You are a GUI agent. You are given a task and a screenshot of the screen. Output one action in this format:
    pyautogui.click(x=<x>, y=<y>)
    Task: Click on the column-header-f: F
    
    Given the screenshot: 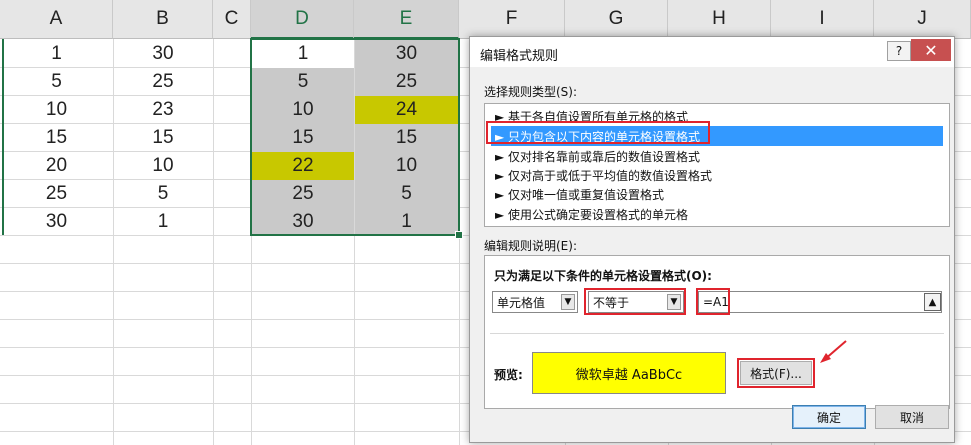 What is the action you would take?
    pyautogui.click(x=512, y=19)
    